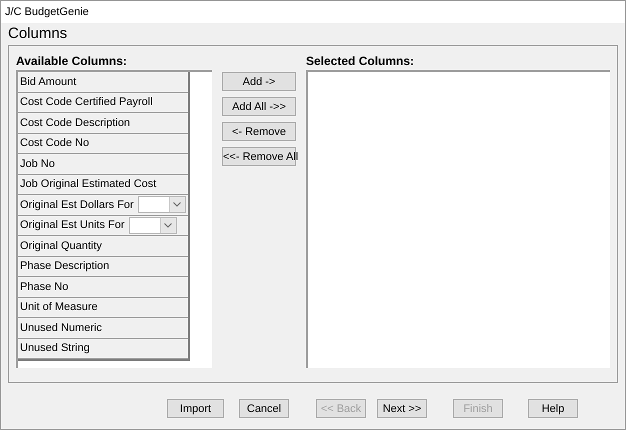 This screenshot has width=626, height=430. I want to click on column-item: Original Quantity, so click(103, 246).